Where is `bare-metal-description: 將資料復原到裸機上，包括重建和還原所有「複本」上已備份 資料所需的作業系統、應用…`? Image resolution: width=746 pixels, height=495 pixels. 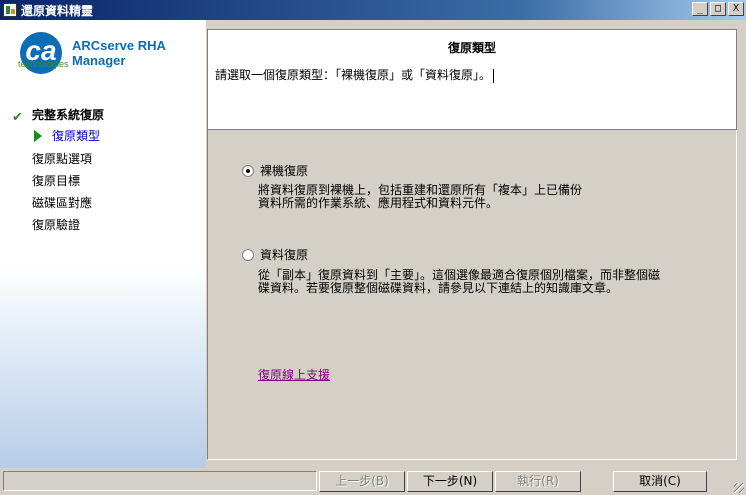
bare-metal-description: 將資料復原到裸機上，包括重建和還原所有「複本」上已備份 資料所需的作業系統、應用… is located at coordinates (420, 197).